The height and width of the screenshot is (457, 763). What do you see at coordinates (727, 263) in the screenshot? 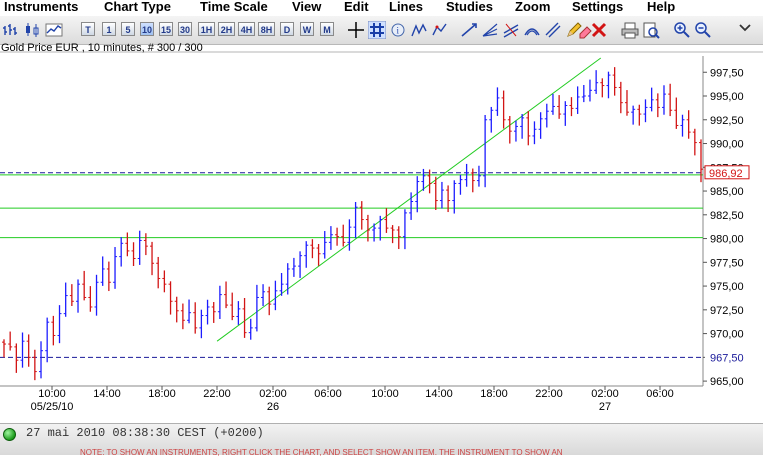
I see `y-tick-label: 977,50` at bounding box center [727, 263].